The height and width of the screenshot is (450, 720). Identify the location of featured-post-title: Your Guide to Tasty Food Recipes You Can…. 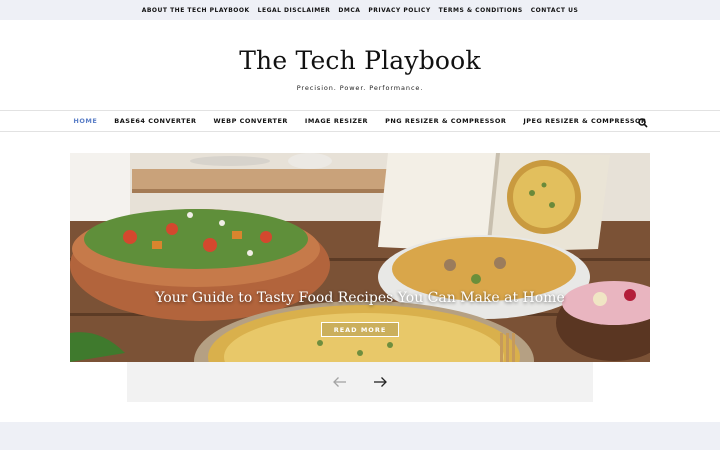
(360, 298).